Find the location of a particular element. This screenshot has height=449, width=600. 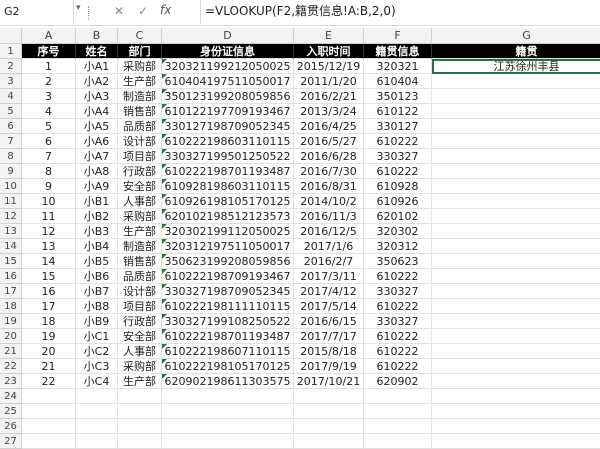

table-cell: 小A4 is located at coordinates (97, 111).